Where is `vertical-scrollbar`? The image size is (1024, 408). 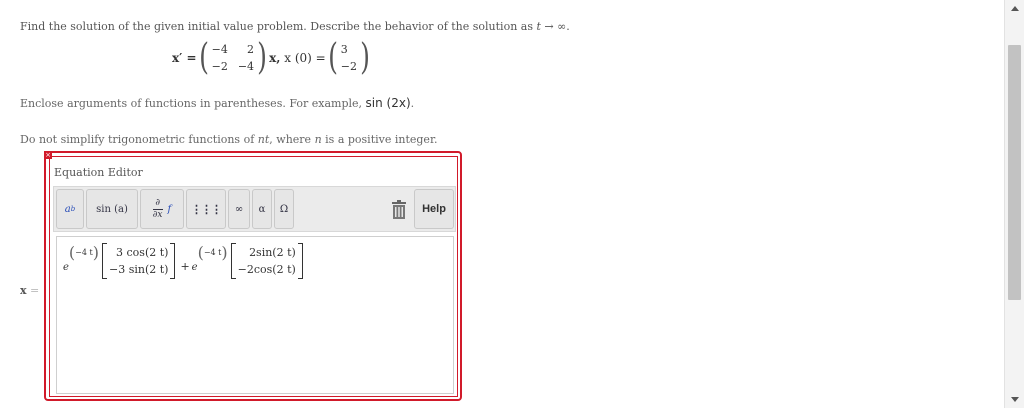 vertical-scrollbar is located at coordinates (1014, 204).